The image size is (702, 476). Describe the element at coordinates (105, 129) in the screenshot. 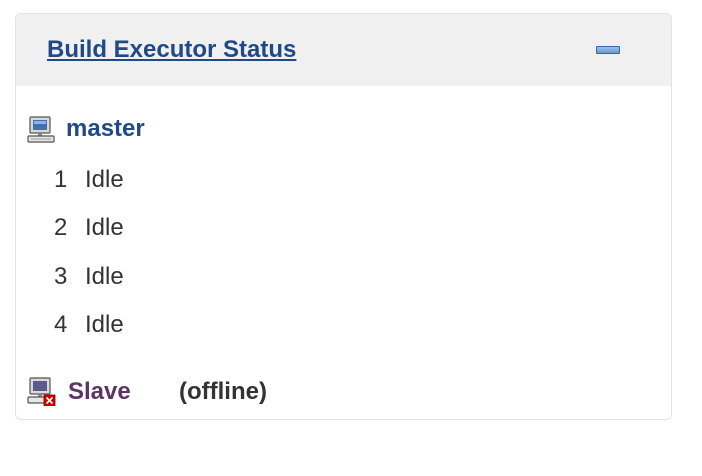

I see `master-node-link: master` at that location.